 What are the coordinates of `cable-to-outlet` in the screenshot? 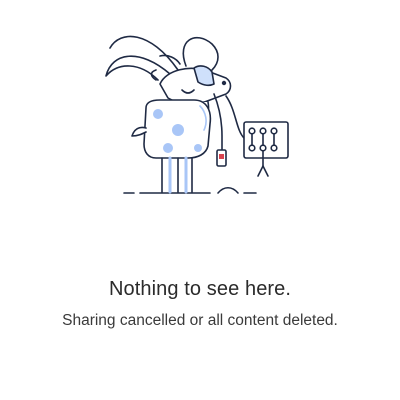 It's located at (235, 117).